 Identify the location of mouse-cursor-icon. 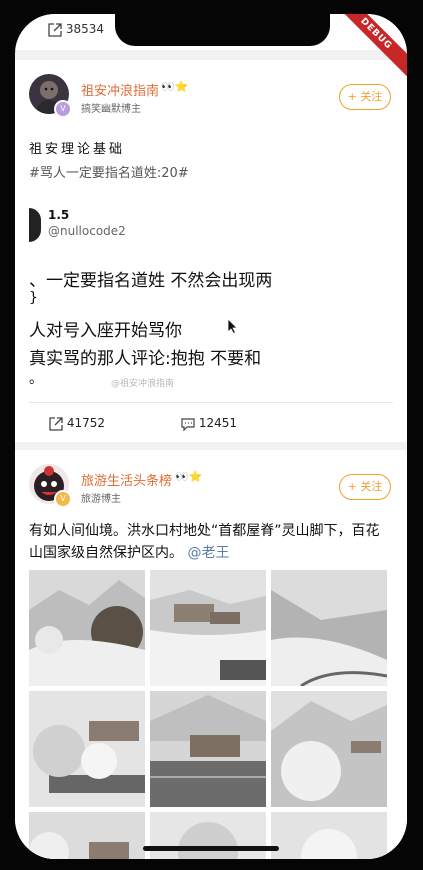
(232, 326).